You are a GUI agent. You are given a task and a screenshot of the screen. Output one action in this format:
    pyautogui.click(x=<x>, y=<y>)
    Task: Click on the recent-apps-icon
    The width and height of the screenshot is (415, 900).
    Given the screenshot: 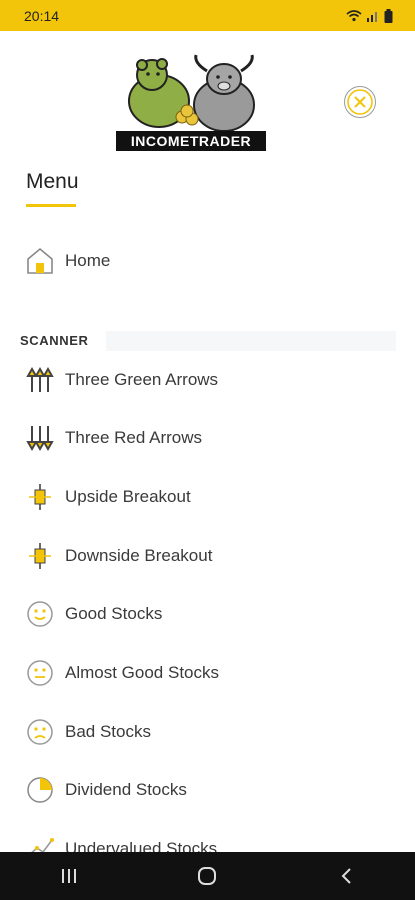 What is the action you would take?
    pyautogui.click(x=69, y=876)
    